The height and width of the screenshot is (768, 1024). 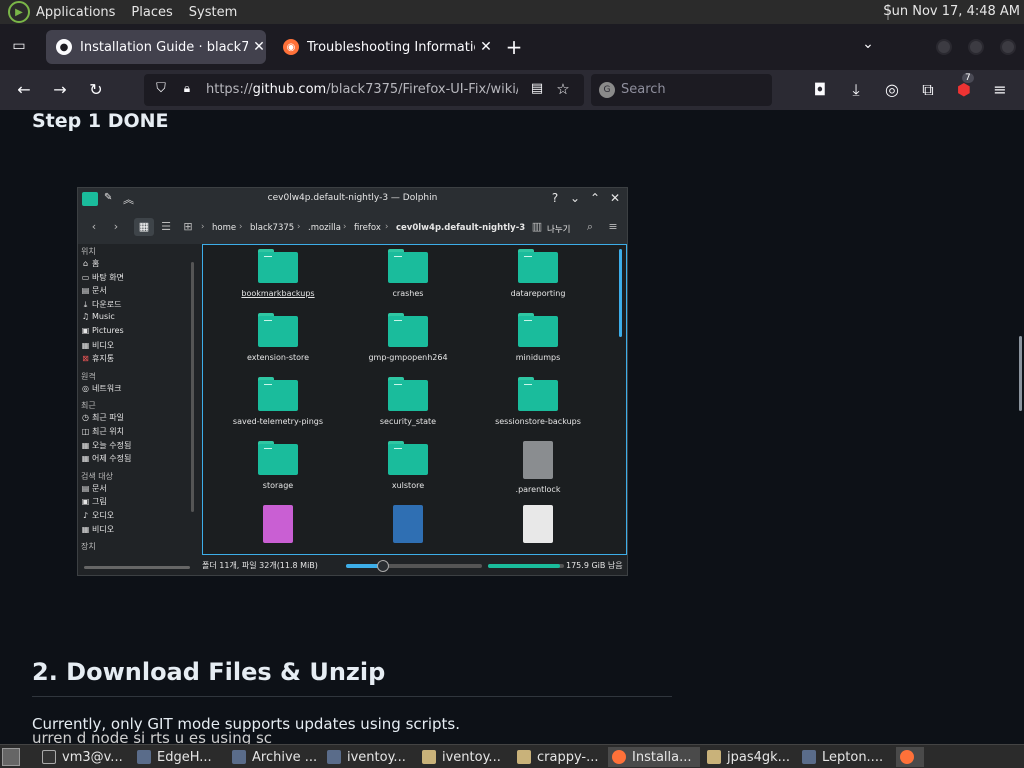 What do you see at coordinates (944, 47) in the screenshot?
I see `minimize-window-button` at bounding box center [944, 47].